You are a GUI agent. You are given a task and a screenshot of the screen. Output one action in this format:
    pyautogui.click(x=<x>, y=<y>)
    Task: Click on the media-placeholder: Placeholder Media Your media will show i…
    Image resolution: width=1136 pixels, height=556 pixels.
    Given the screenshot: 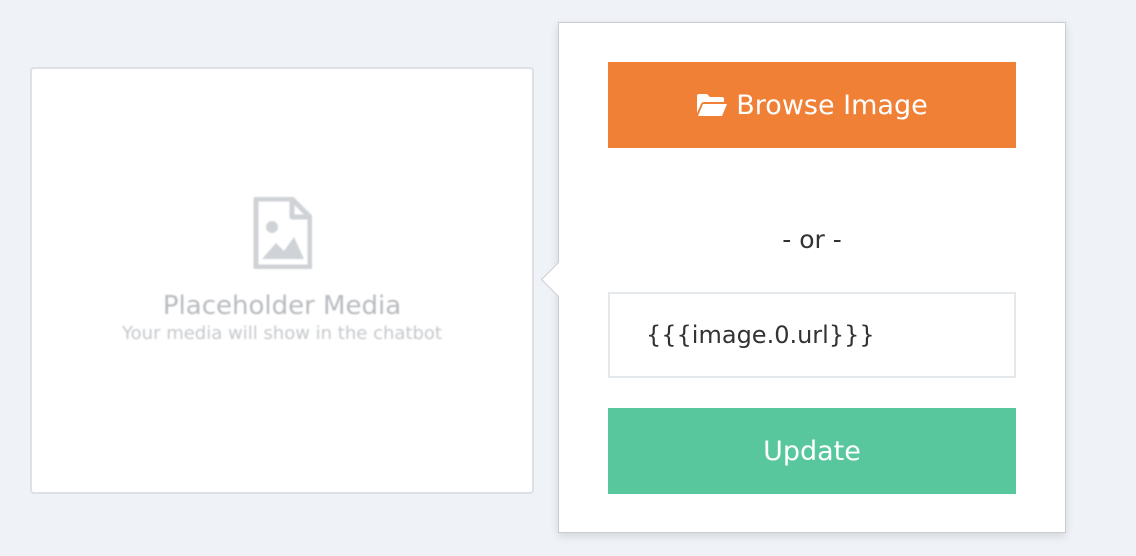 What is the action you would take?
    pyautogui.click(x=282, y=271)
    